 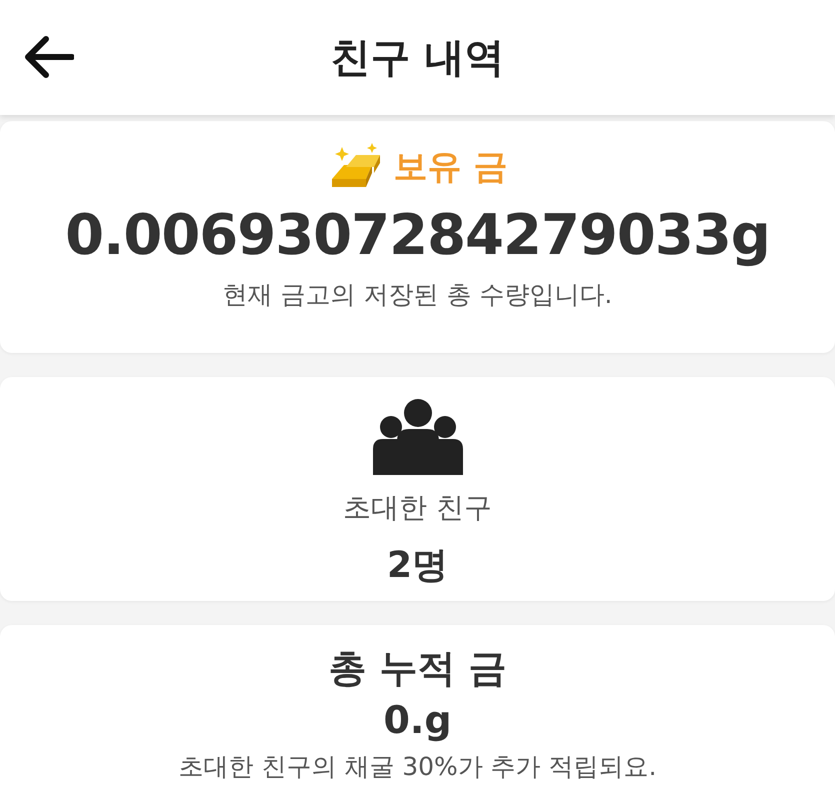 I want to click on accumulated-caption: 초대한 친구의 채굴 30%가 추가 적립되요., so click(x=417, y=767).